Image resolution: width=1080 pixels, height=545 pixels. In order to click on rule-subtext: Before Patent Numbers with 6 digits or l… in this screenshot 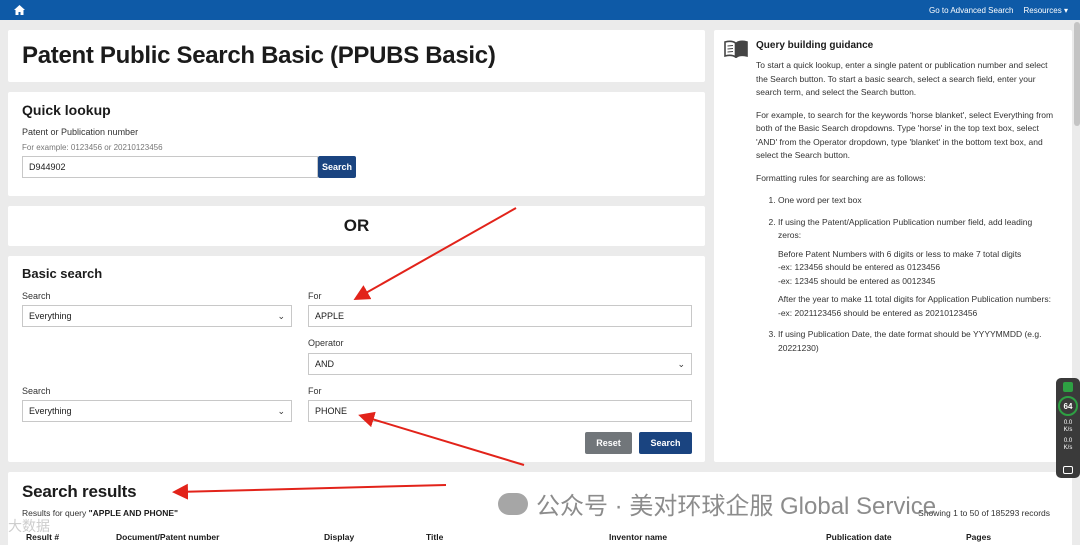, I will do `click(900, 253)`.